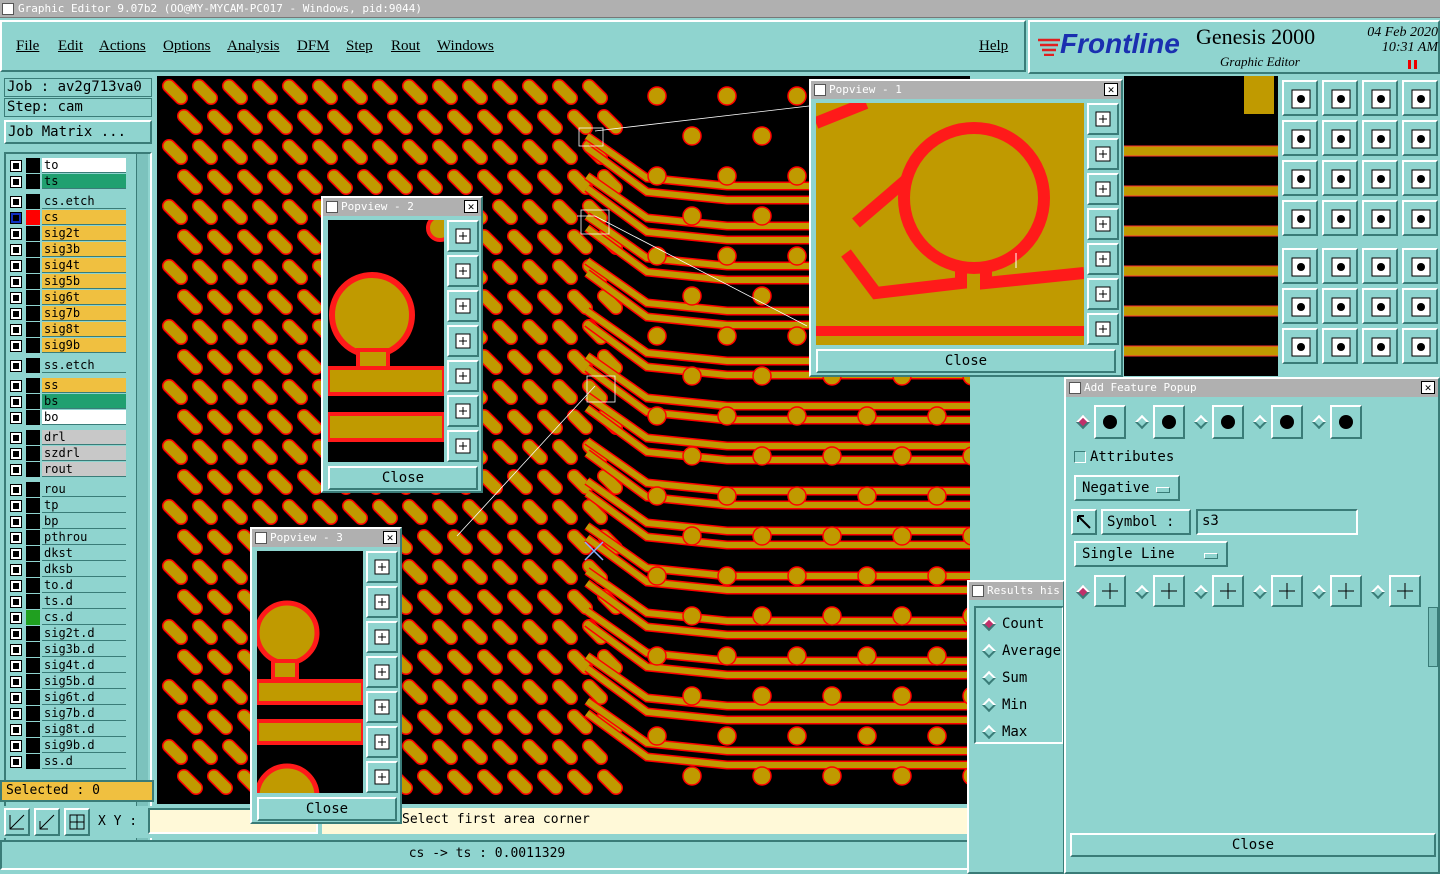 Image resolution: width=1440 pixels, height=874 pixels. Describe the element at coordinates (1169, 422) in the screenshot. I see `pad-type-icon` at that location.